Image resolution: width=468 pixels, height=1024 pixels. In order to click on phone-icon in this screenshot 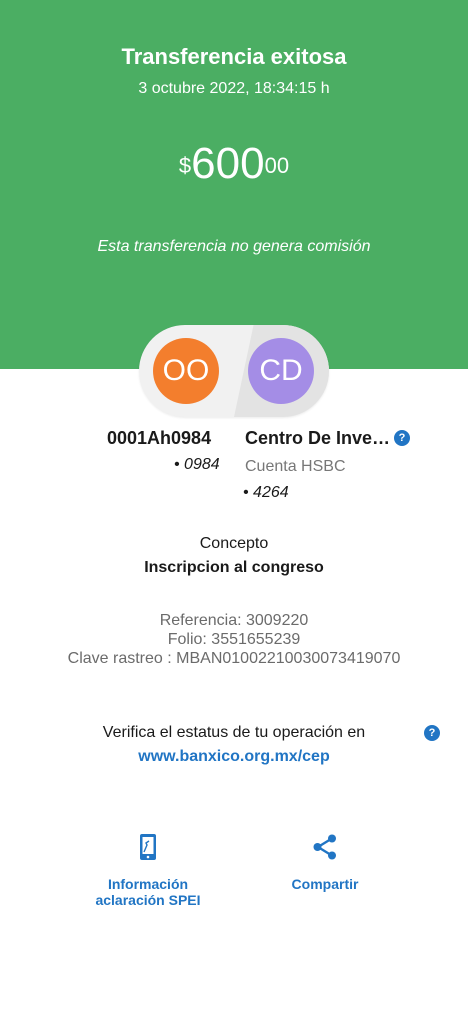, I will do `click(148, 847)`.